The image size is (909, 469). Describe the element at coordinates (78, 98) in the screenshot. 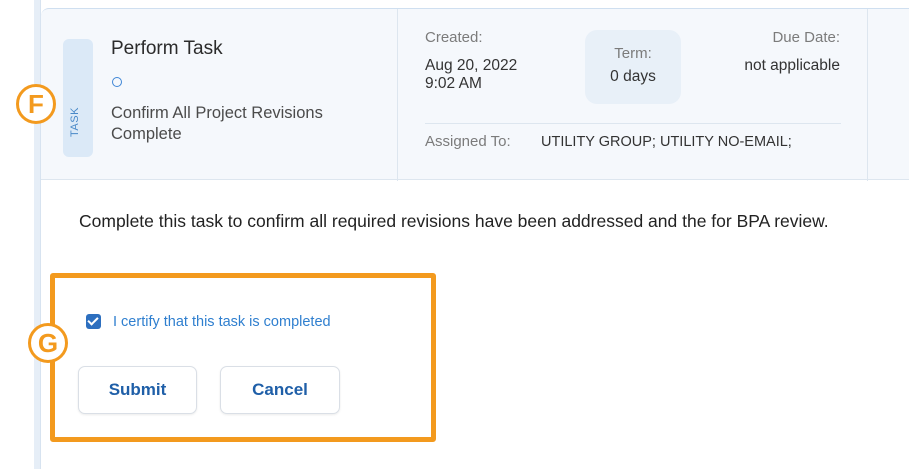

I see `task-tag: TASK` at that location.